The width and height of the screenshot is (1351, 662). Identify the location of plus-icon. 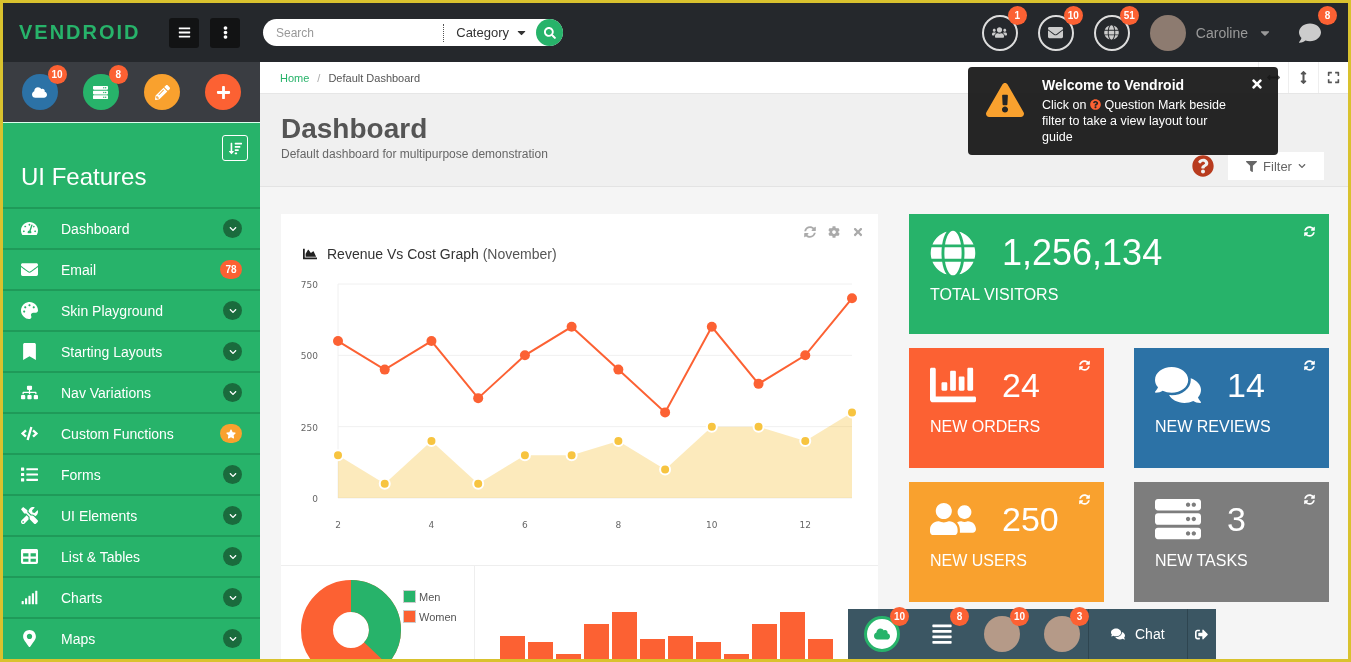
(223, 92).